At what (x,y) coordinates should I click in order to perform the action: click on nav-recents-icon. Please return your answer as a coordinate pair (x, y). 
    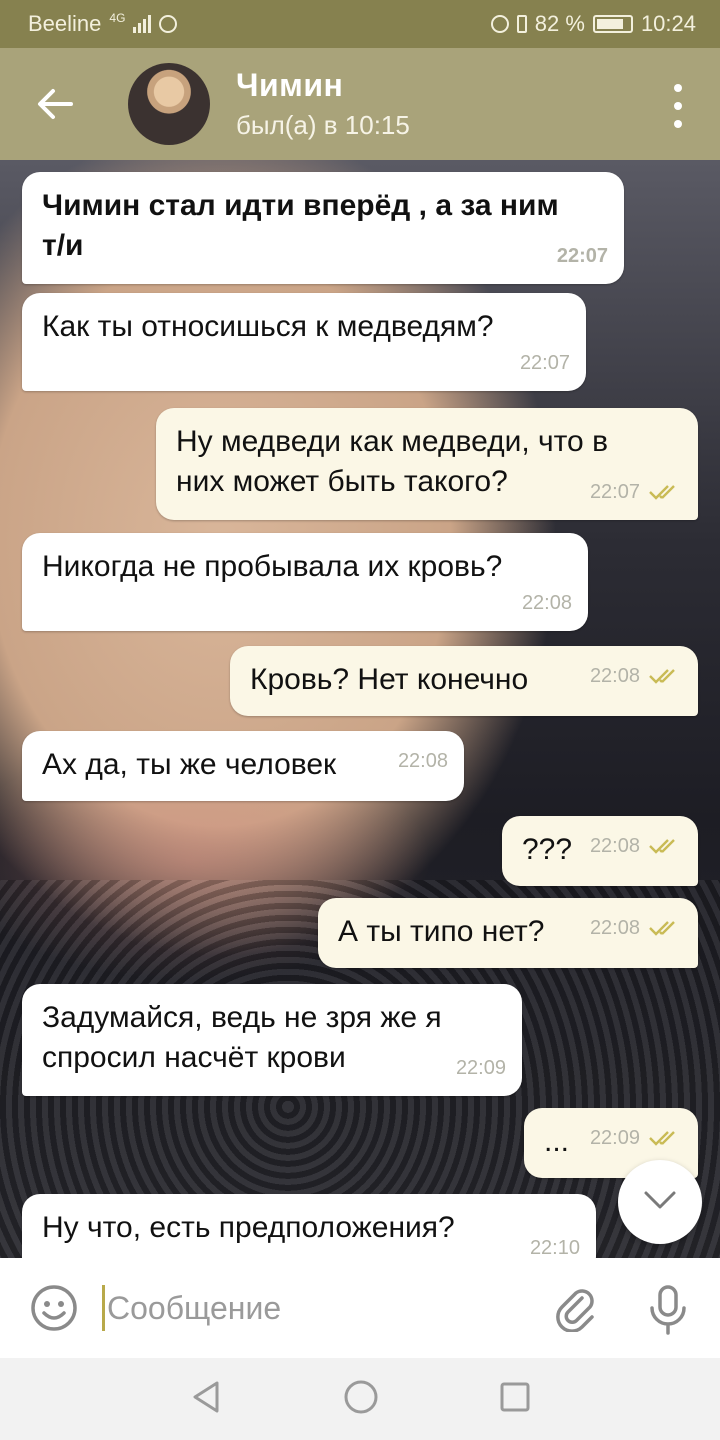
    Looking at the image, I should click on (515, 1399).